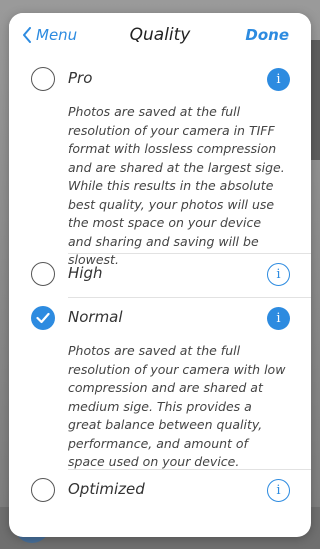 This screenshot has height=549, width=320. What do you see at coordinates (43, 79) in the screenshot?
I see `radio-pro` at bounding box center [43, 79].